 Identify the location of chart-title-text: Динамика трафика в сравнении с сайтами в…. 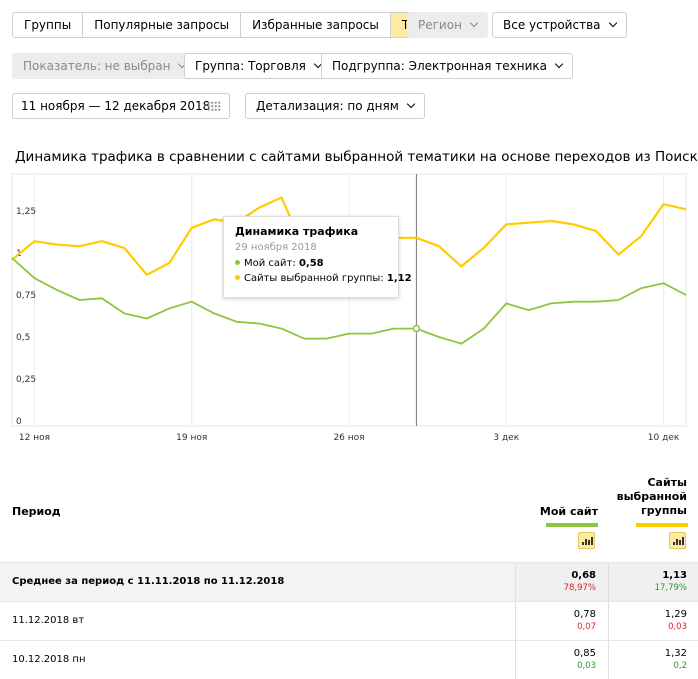
(356, 157).